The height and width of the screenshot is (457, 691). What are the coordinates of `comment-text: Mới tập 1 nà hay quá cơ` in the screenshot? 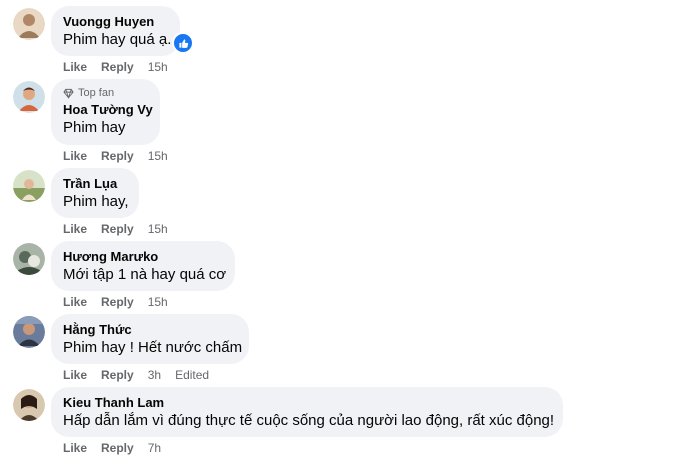 It's located at (145, 274).